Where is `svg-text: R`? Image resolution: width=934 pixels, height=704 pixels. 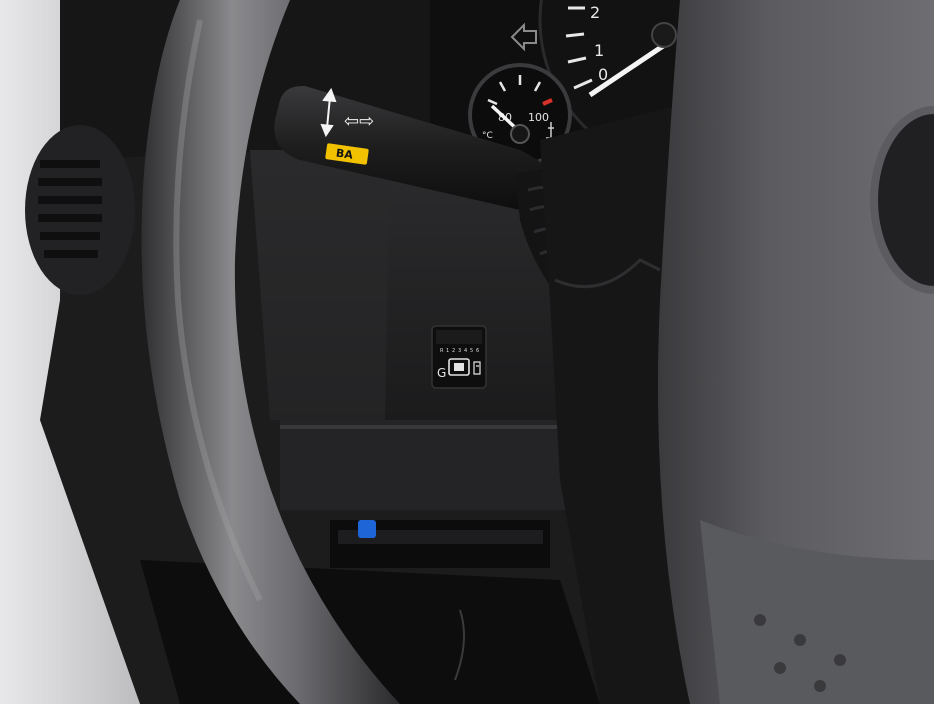 svg-text: R is located at coordinates (442, 351).